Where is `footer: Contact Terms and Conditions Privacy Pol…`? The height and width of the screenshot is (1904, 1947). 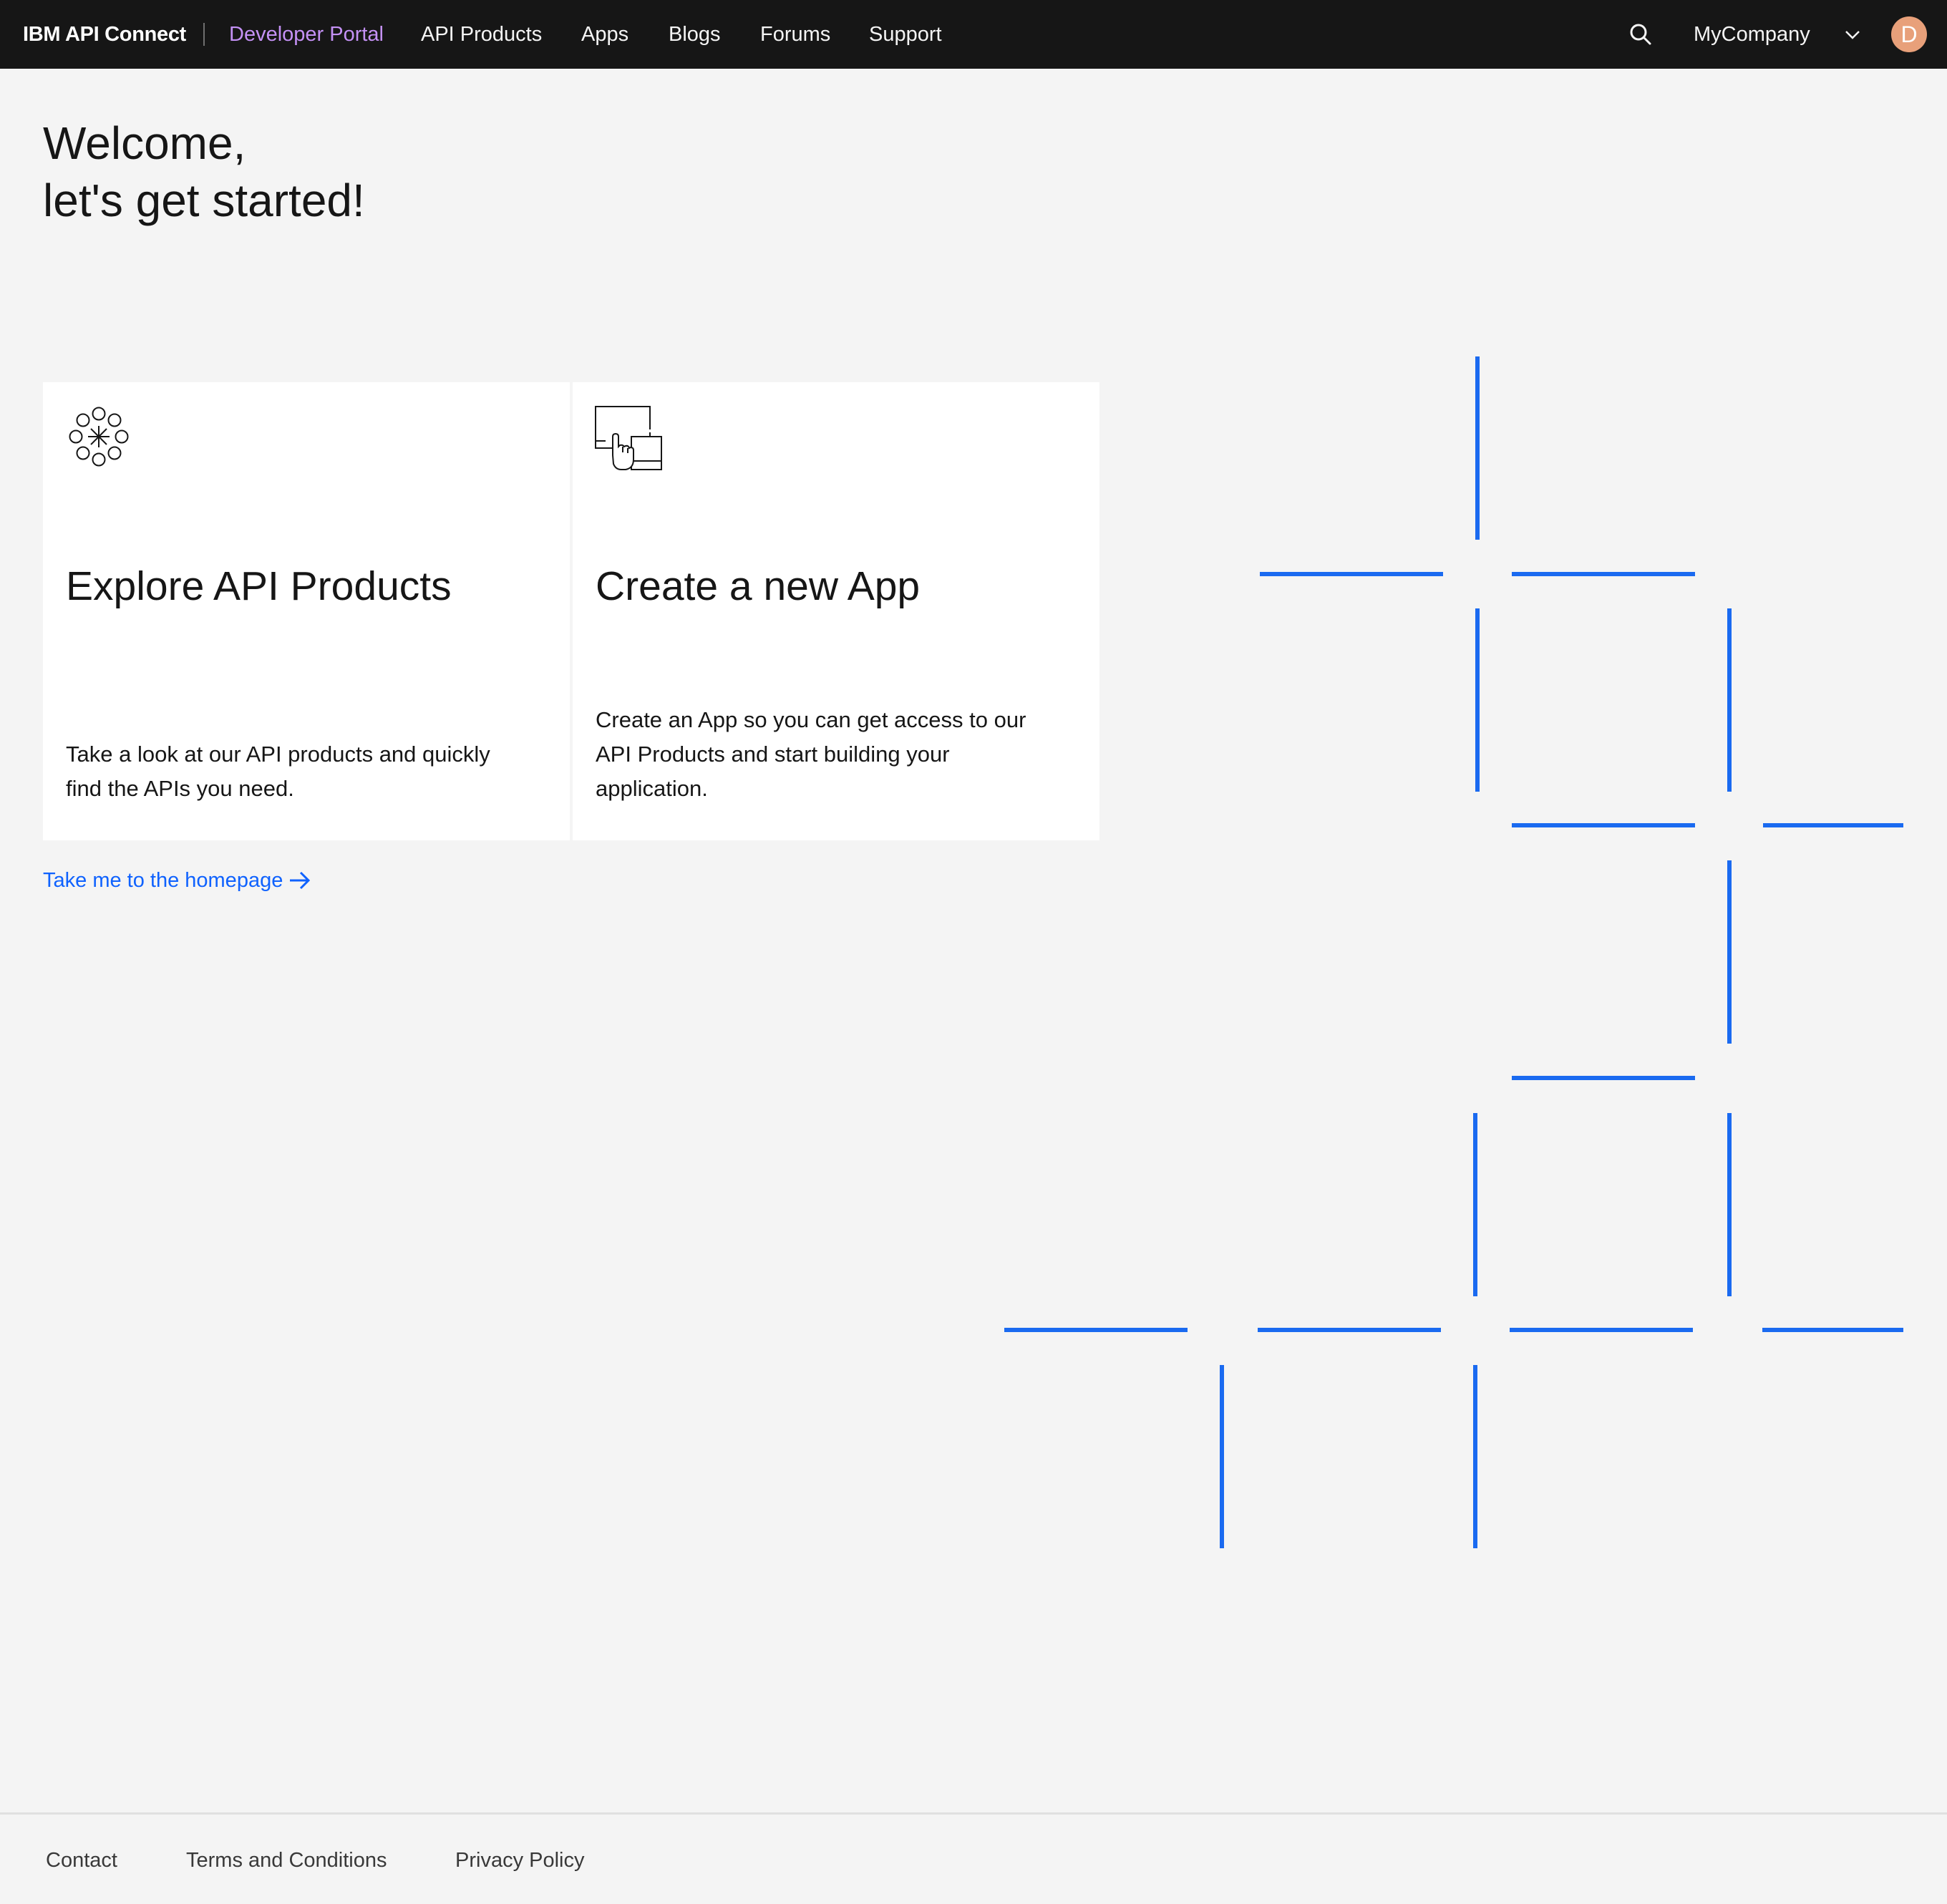 footer: Contact Terms and Conditions Privacy Pol… is located at coordinates (973, 1858).